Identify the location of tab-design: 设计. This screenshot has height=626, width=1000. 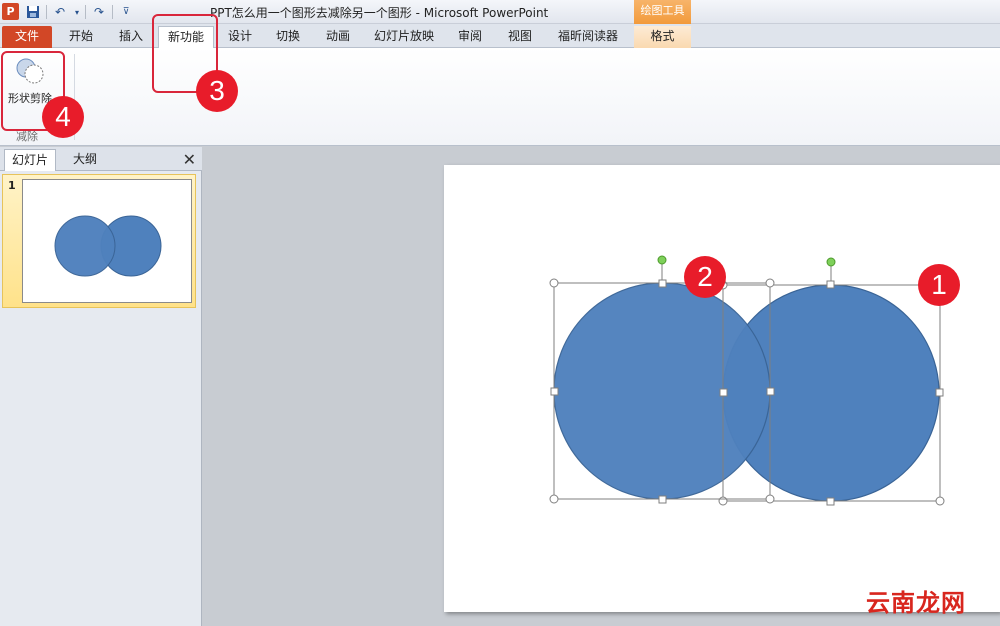
(240, 37).